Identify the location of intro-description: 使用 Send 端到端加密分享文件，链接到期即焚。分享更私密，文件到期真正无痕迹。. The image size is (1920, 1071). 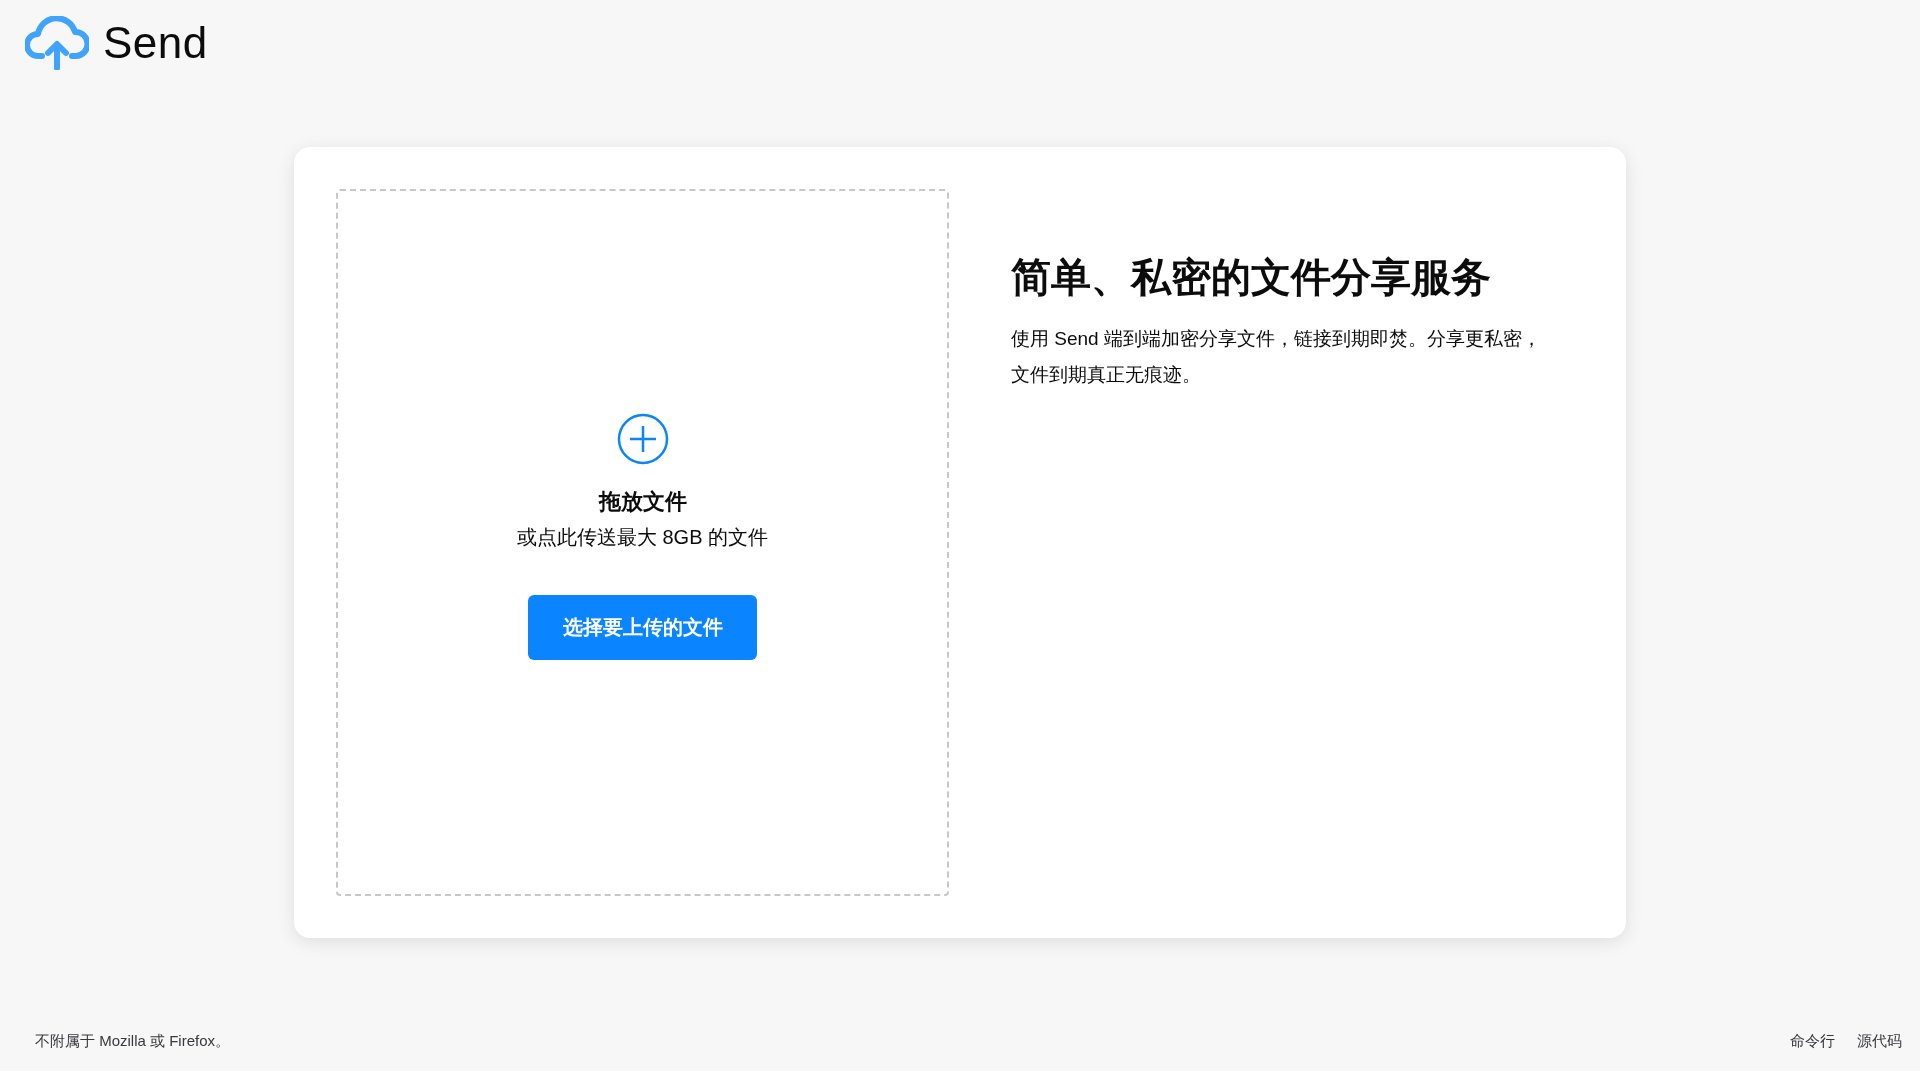
(1276, 357).